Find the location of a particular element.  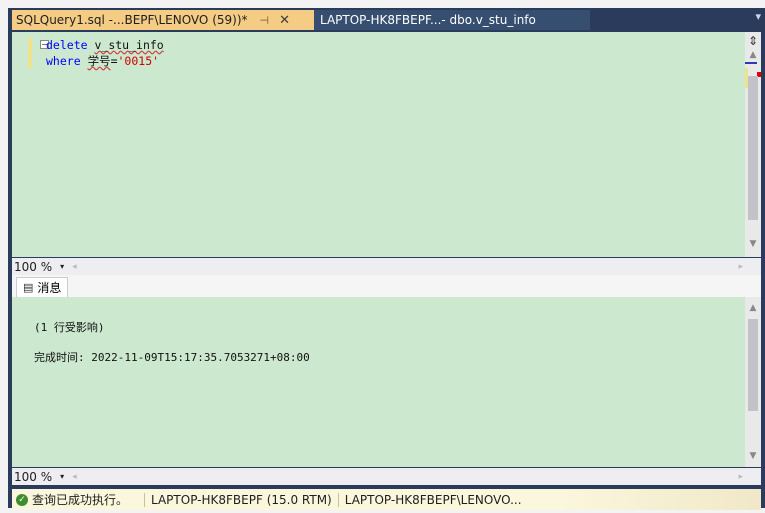

yellow-marker is located at coordinates (746, 78).